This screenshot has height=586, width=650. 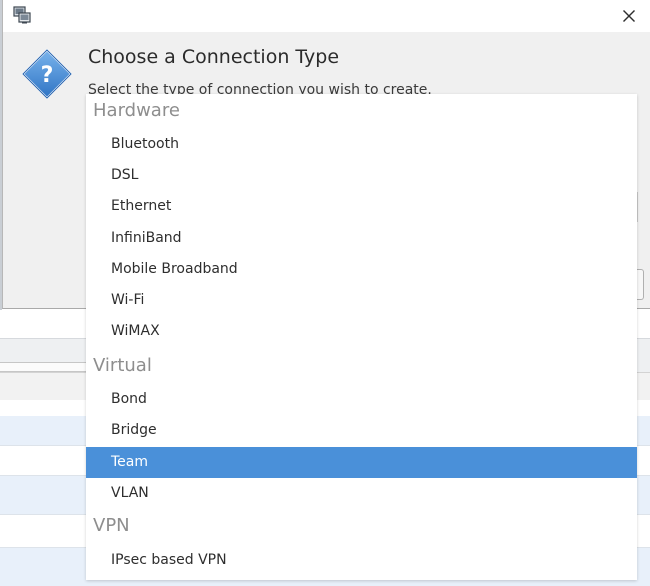 I want to click on menu-item-label: Bridge, so click(x=134, y=430).